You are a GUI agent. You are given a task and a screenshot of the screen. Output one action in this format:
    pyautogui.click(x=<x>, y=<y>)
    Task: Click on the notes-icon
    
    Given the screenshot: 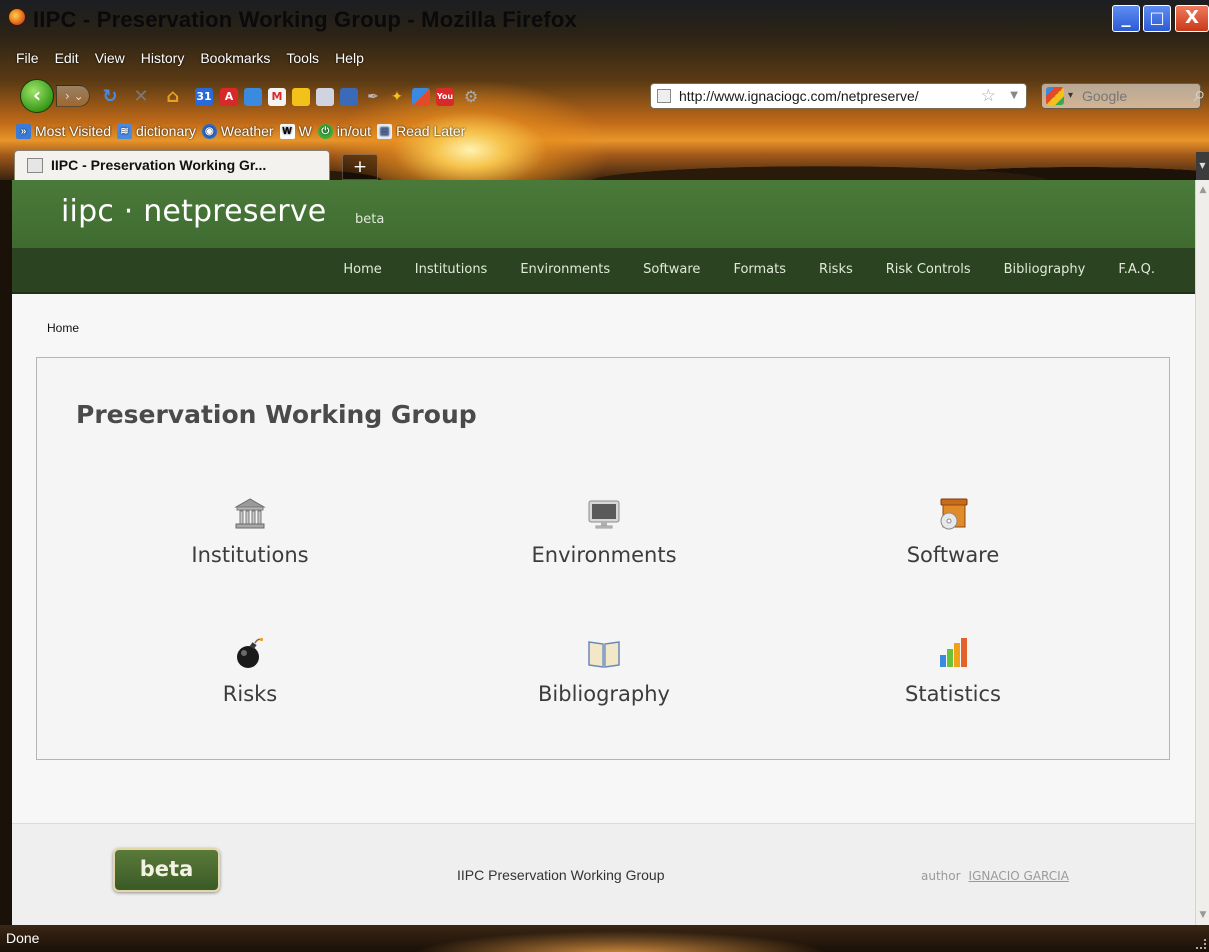 What is the action you would take?
    pyautogui.click(x=301, y=97)
    